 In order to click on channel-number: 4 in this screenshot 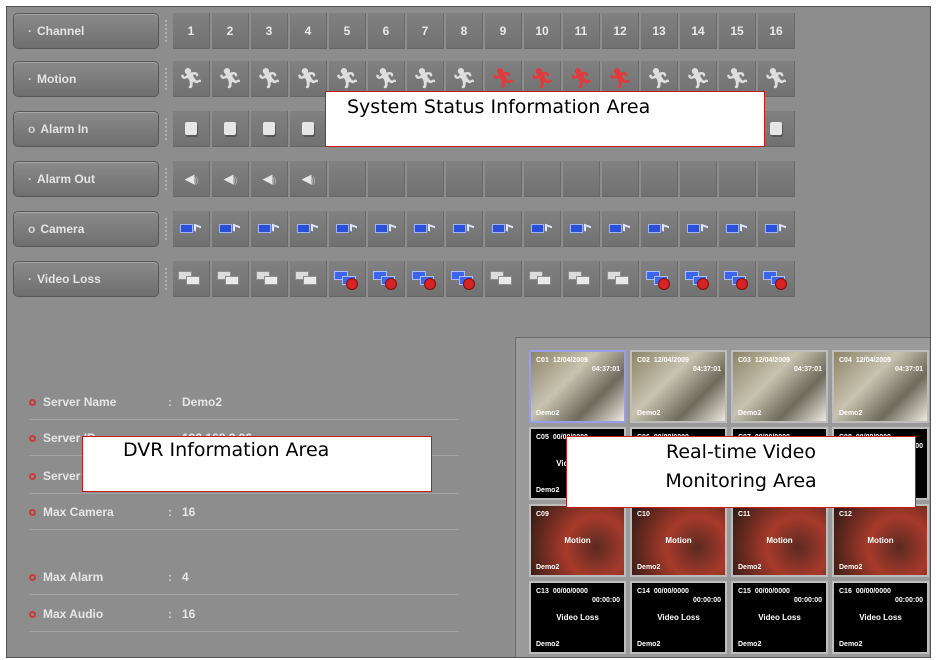, I will do `click(308, 30)`.